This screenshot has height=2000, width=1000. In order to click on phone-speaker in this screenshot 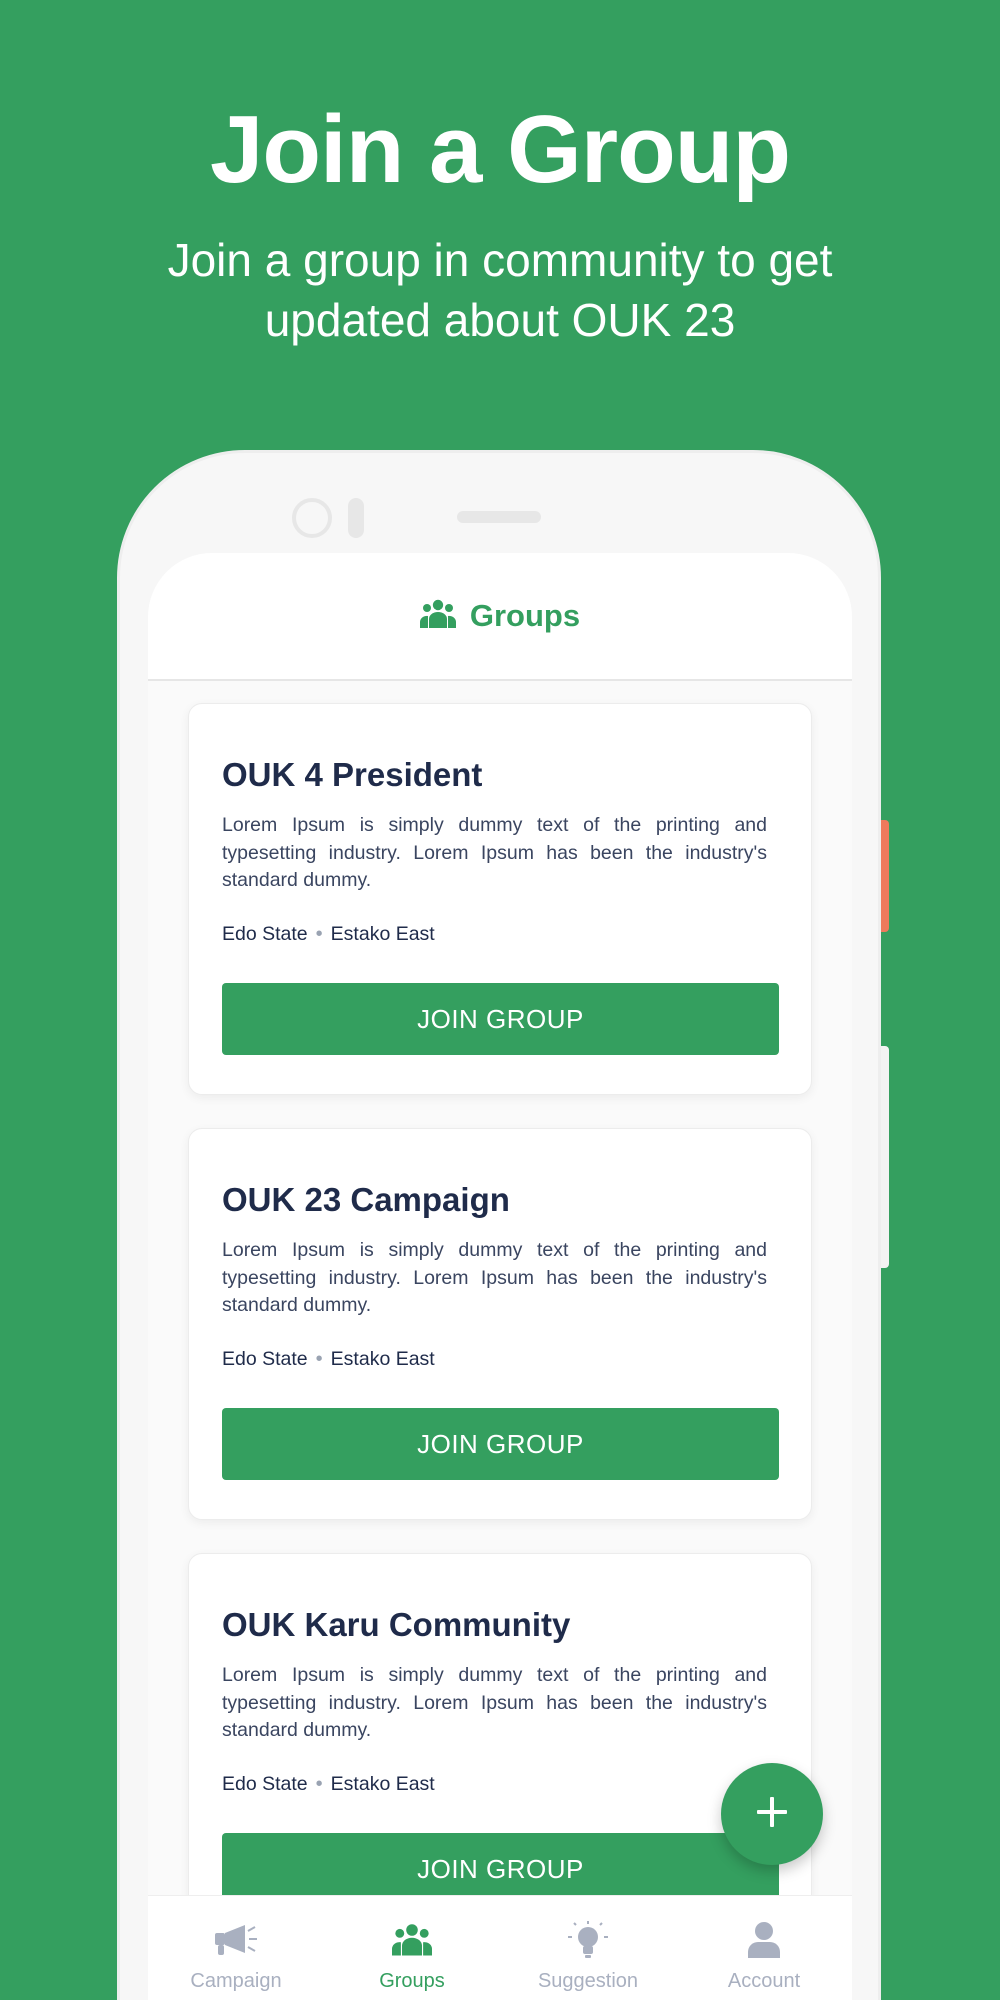, I will do `click(499, 517)`.